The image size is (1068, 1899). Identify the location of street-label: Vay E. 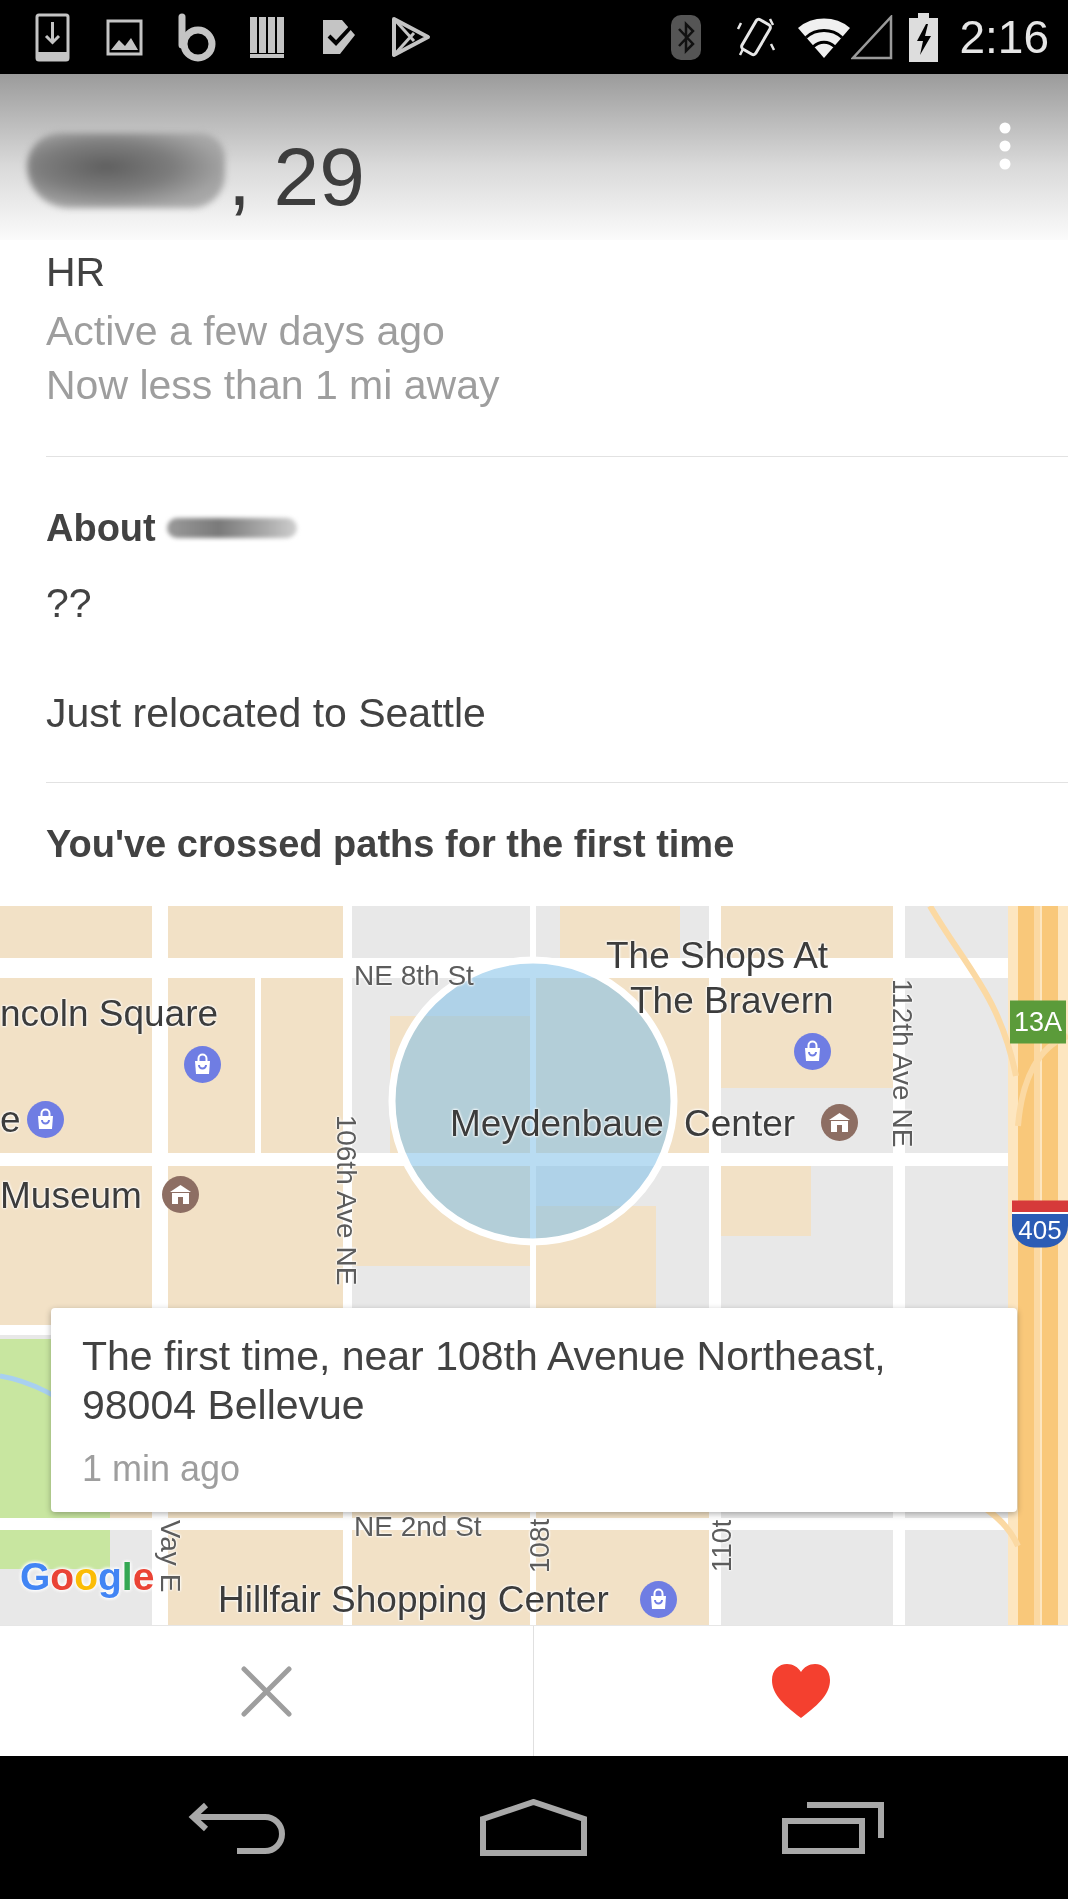
(170, 1556).